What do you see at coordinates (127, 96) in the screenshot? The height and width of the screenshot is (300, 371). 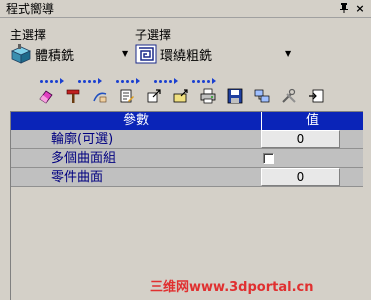 I see `document-pencil-icon` at bounding box center [127, 96].